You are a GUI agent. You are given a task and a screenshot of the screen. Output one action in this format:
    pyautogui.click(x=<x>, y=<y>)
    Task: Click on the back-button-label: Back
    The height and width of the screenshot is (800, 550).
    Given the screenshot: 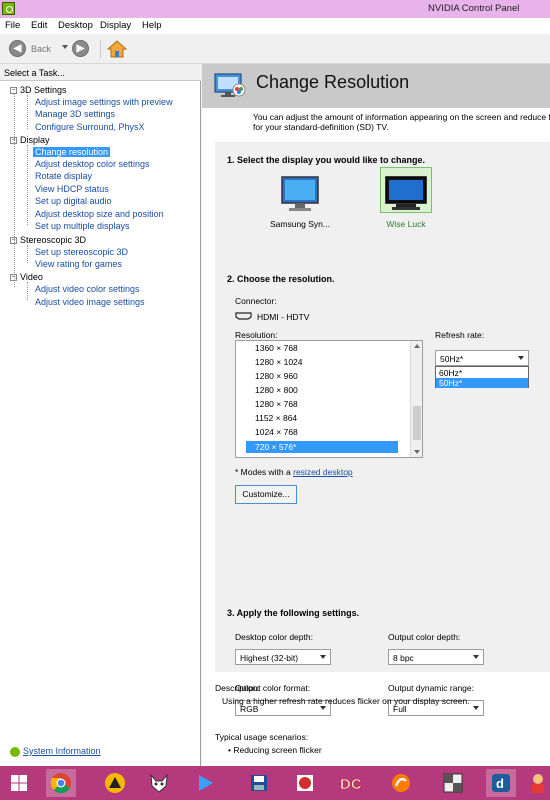 What is the action you would take?
    pyautogui.click(x=41, y=49)
    